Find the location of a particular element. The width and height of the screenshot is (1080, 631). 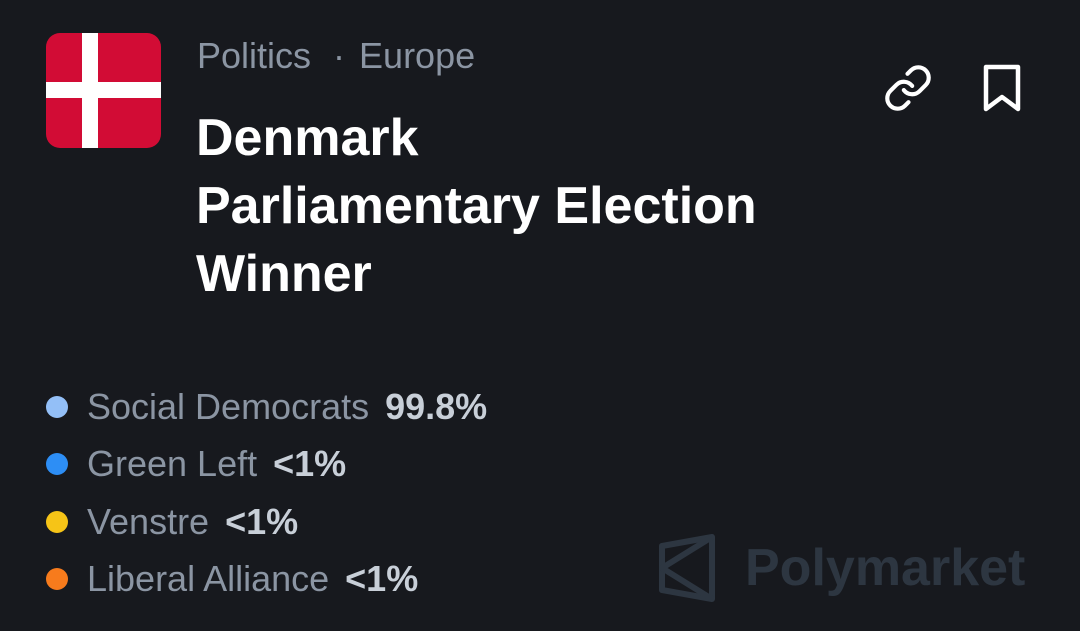

outcome-liberal-alliance: Liberal Alliance <1% is located at coordinates (266, 580).